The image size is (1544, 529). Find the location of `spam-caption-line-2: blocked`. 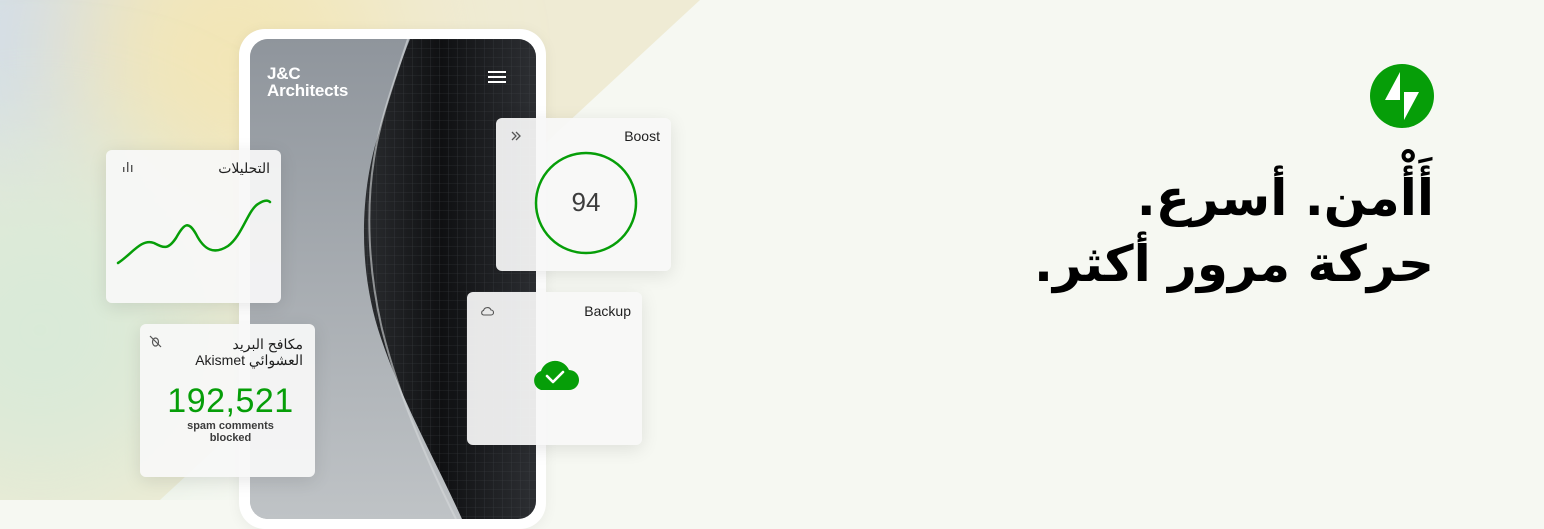

spam-caption-line-2: blocked is located at coordinates (230, 438).